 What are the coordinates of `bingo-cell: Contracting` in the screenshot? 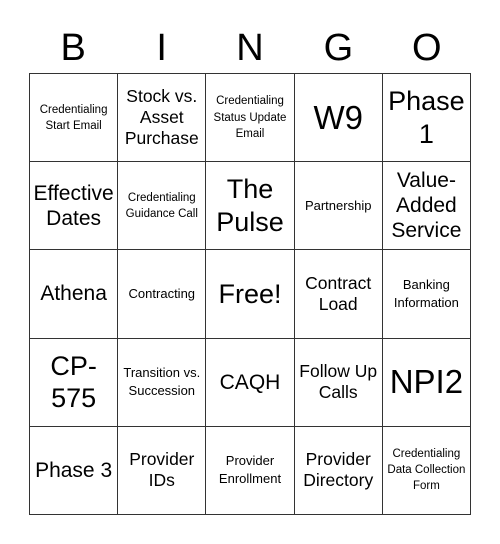 It's located at (162, 294).